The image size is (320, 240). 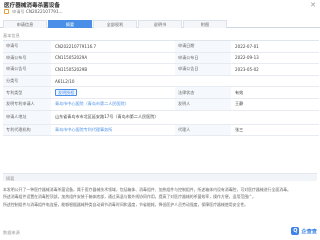 What do you see at coordinates (203, 130) in the screenshot?
I see `field-label: 代理人` at bounding box center [203, 130].